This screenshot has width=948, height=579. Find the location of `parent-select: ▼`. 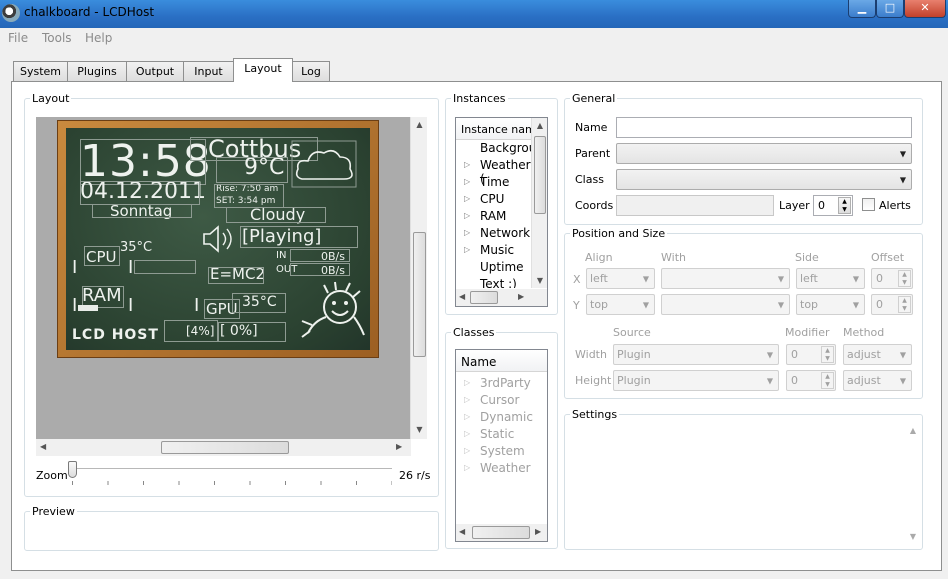

parent-select: ▼ is located at coordinates (764, 153).